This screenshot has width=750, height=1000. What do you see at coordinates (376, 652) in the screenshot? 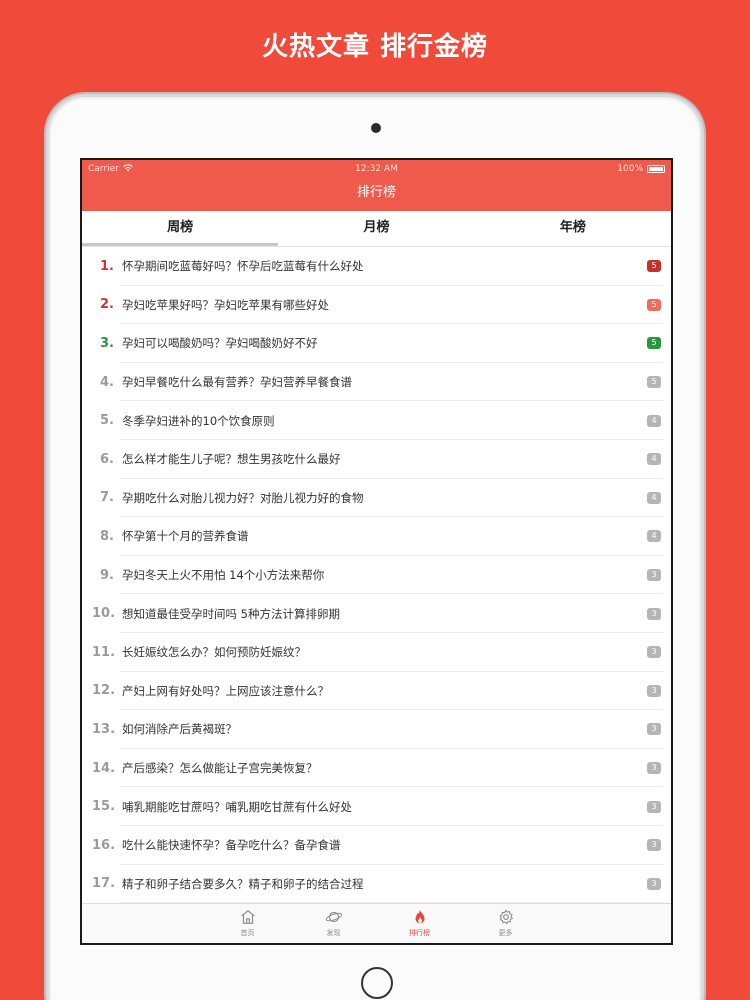
I see `list-item: 11. 长妊娠纹怎么办？如何预防妊娠纹？ 3` at bounding box center [376, 652].